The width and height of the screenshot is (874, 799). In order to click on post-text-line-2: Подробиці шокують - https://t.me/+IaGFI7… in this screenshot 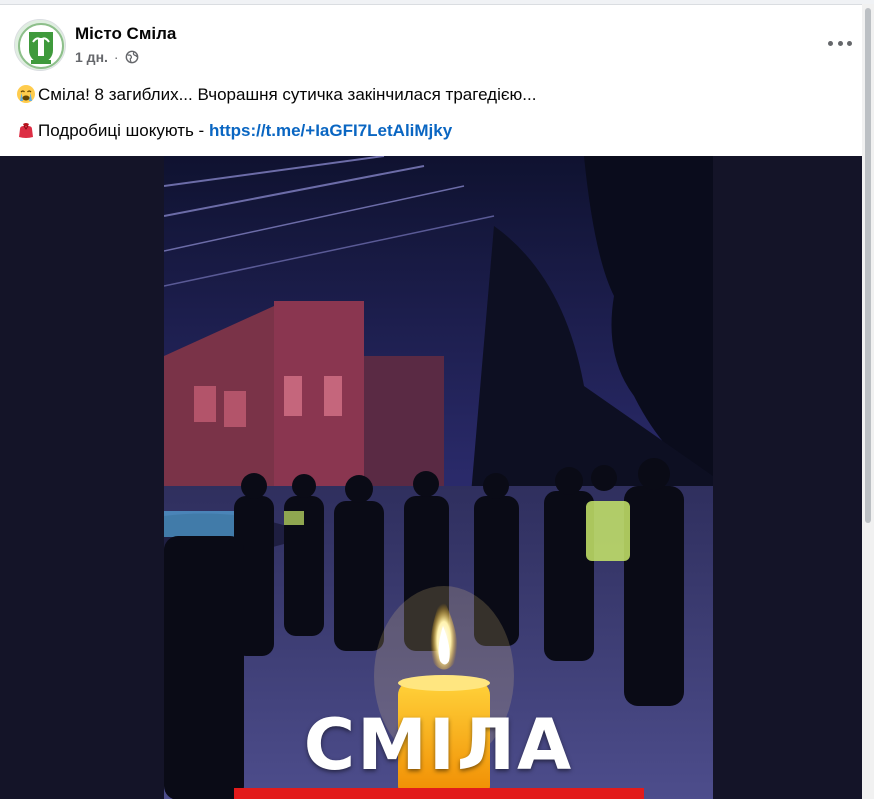, I will do `click(234, 131)`.